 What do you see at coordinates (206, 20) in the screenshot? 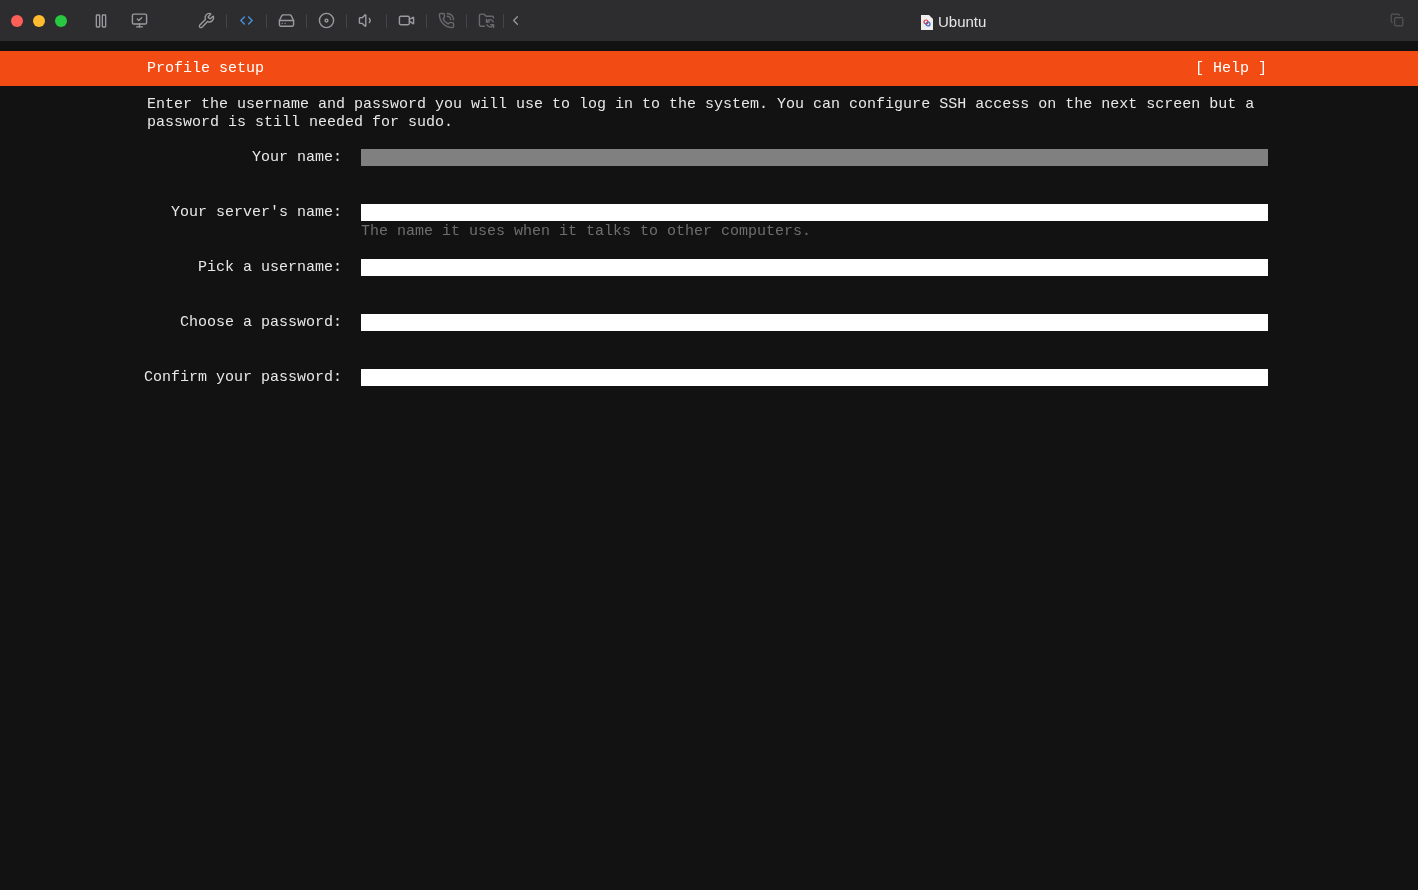
I see `wrench-icon` at bounding box center [206, 20].